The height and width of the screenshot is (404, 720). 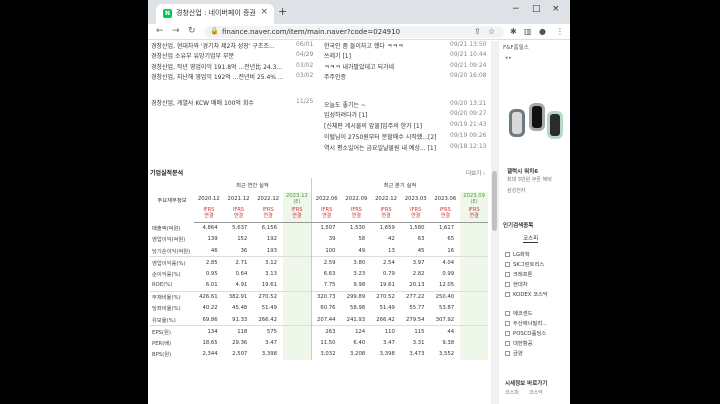 What do you see at coordinates (297, 198) in the screenshot?
I see `period-header: 2023.12 (E)` at bounding box center [297, 198].